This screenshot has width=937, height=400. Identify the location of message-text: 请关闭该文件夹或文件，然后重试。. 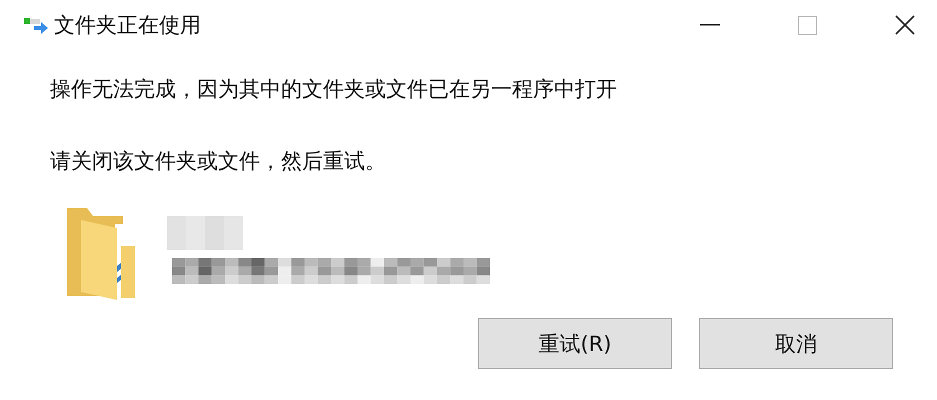
(218, 161).